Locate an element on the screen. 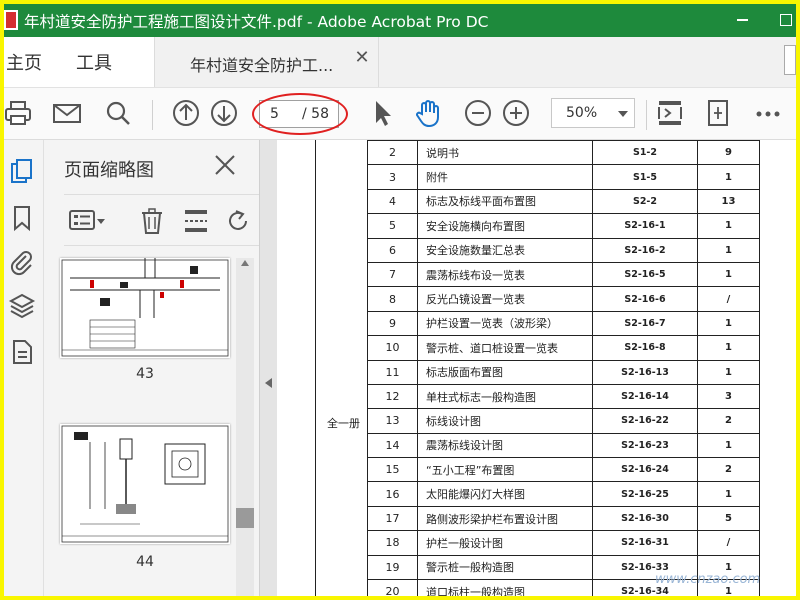 Image resolution: width=800 pixels, height=600 pixels. row-title: 警示桩一般构造图 is located at coordinates (505, 567).